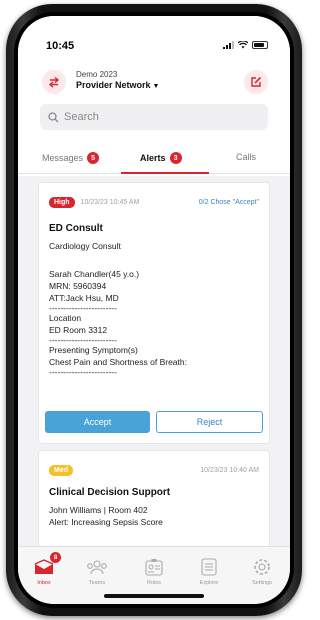 Image resolution: width=320 pixels, height=620 pixels. What do you see at coordinates (97, 583) in the screenshot?
I see `nav-label: Teams` at bounding box center [97, 583].